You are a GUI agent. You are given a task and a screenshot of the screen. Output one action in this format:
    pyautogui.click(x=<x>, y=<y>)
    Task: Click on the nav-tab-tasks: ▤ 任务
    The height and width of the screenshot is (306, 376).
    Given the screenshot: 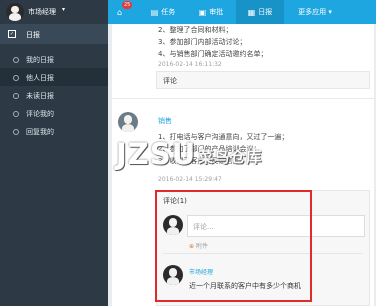 What is the action you would take?
    pyautogui.click(x=163, y=12)
    